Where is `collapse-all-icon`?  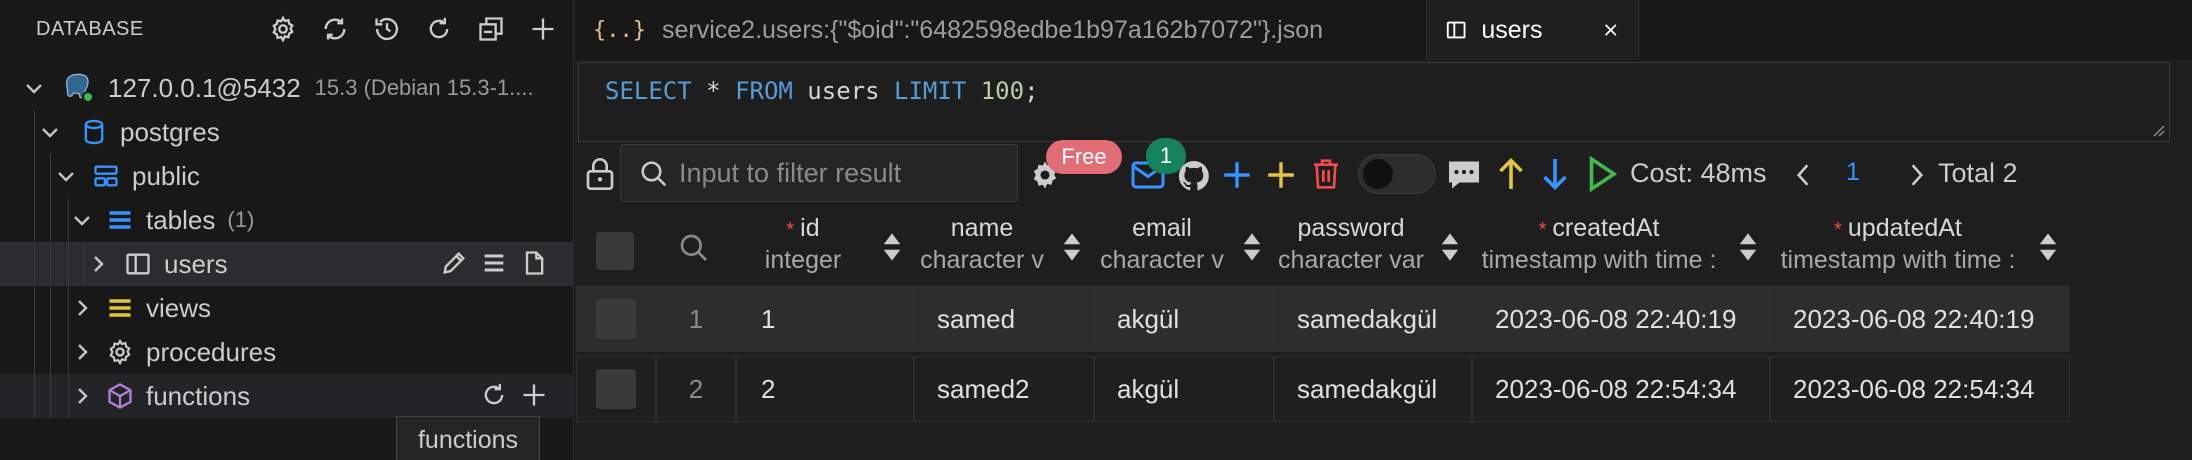
collapse-all-icon is located at coordinates (491, 29).